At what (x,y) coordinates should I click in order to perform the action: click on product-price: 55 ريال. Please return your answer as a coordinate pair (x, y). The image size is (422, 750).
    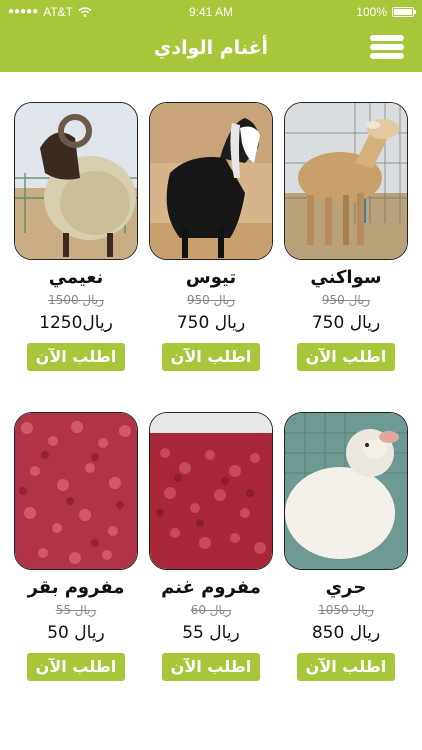
    Looking at the image, I should click on (211, 633).